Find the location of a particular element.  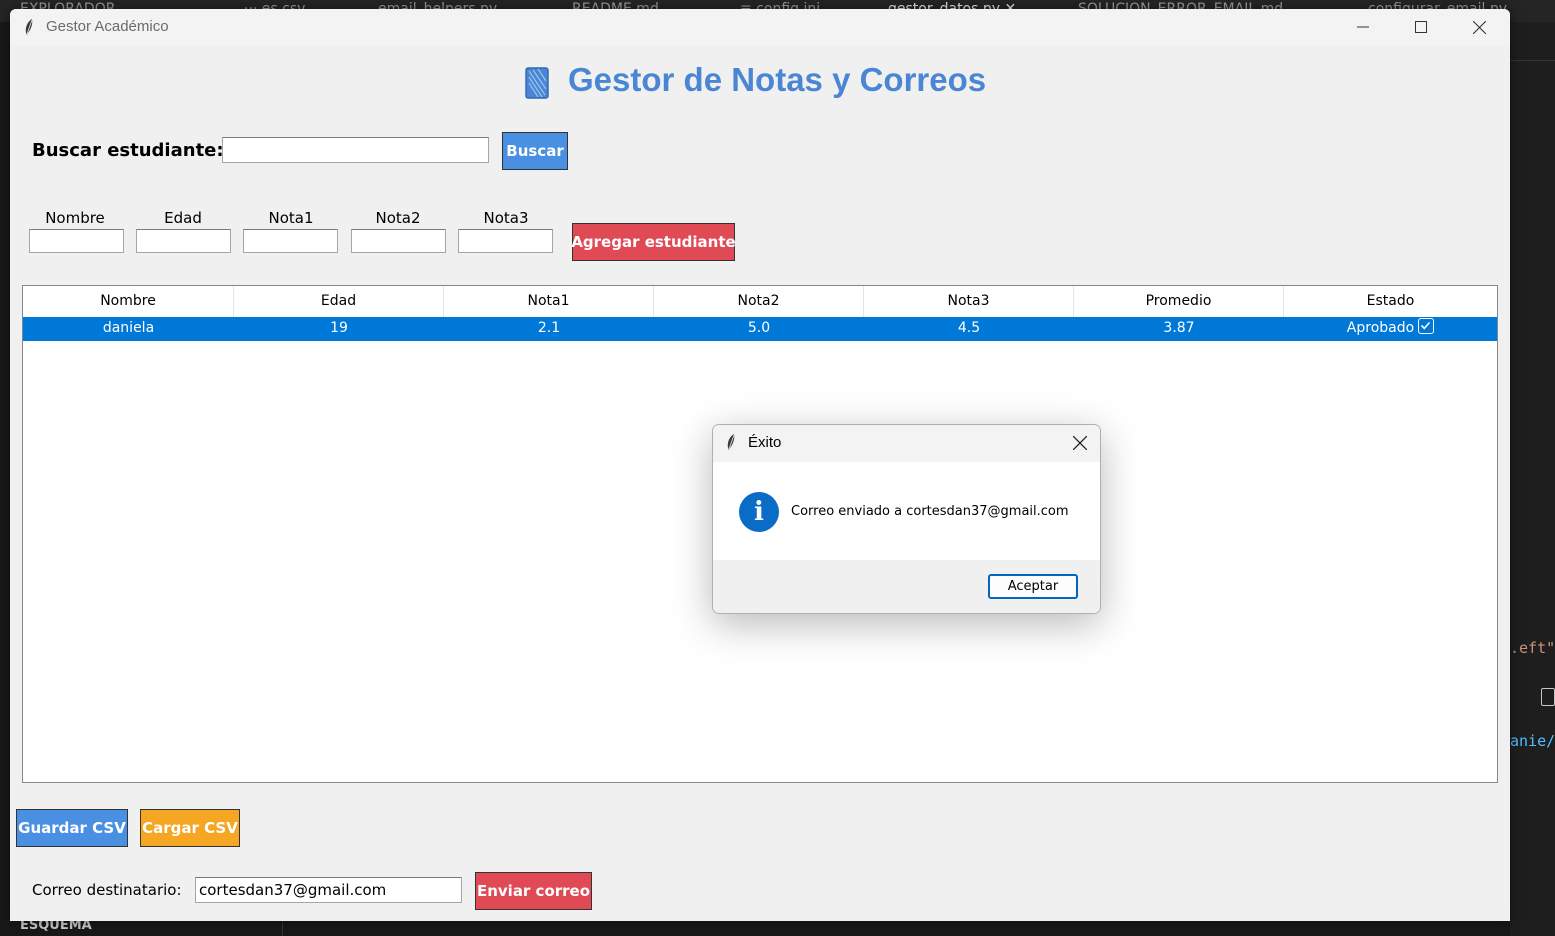

nota2-label: Nota2 is located at coordinates (398, 218).